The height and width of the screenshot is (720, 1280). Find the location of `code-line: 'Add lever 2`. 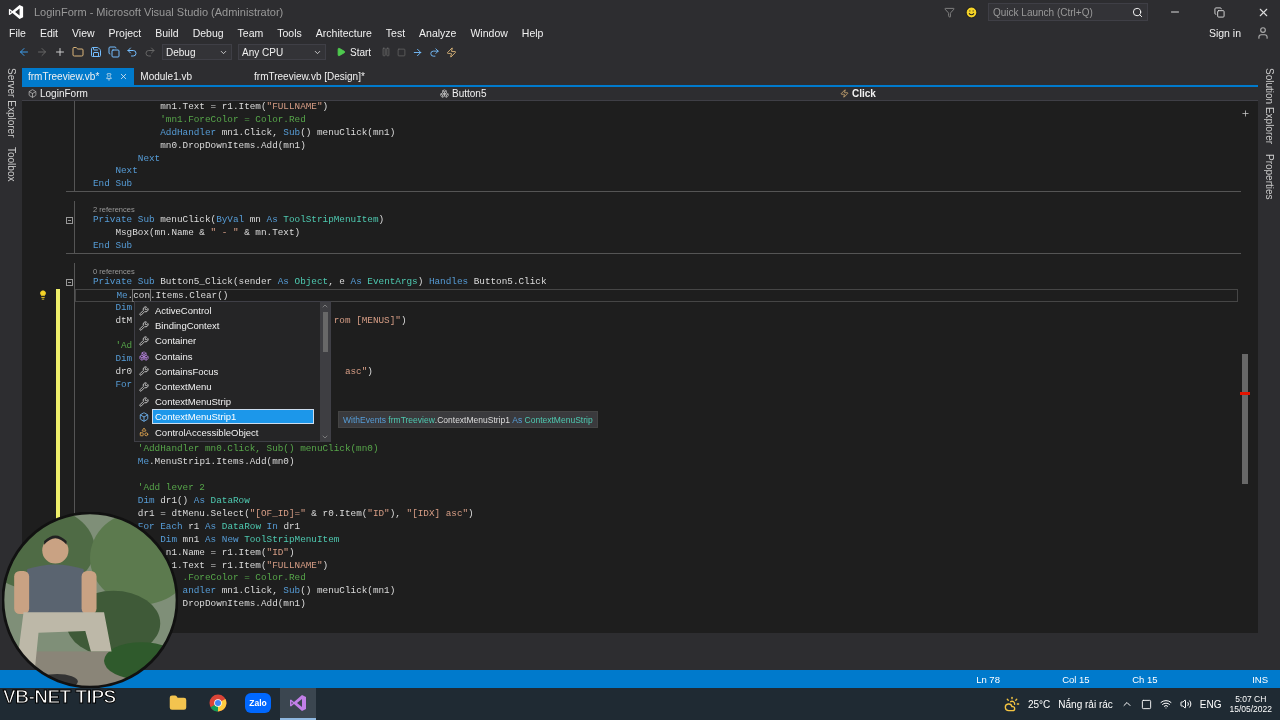

code-line: 'Add lever 2 is located at coordinates (171, 488).